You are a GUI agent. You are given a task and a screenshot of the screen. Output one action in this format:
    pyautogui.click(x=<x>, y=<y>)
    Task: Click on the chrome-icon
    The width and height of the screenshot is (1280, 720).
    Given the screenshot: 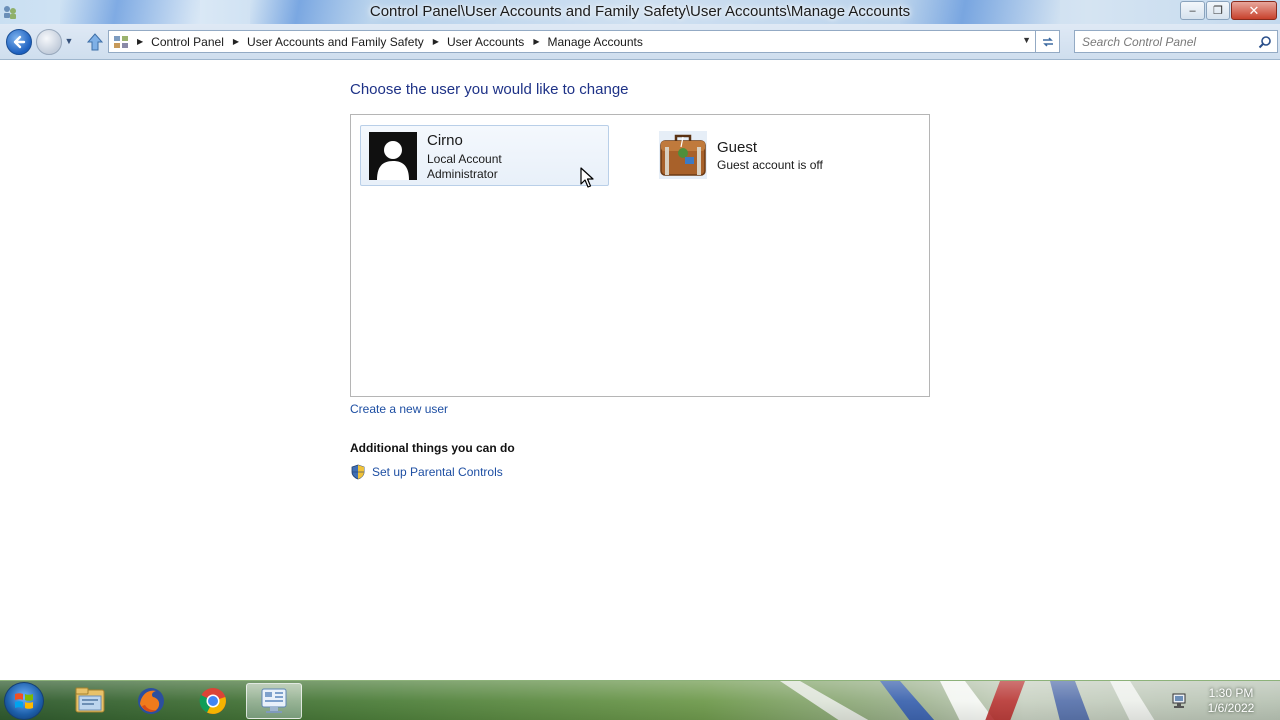 What is the action you would take?
    pyautogui.click(x=212, y=701)
    